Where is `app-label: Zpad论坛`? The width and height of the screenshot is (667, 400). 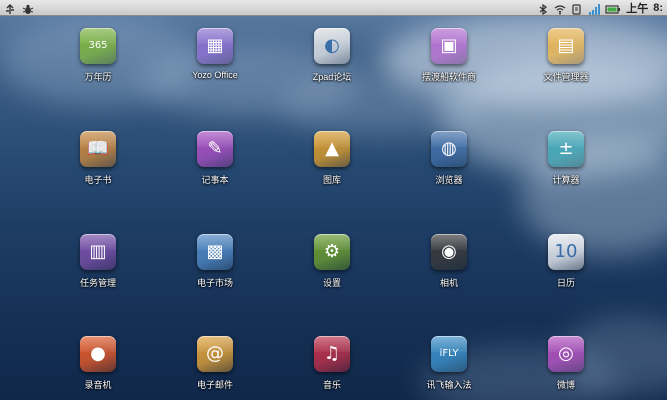 app-label: Zpad论坛 is located at coordinates (332, 77).